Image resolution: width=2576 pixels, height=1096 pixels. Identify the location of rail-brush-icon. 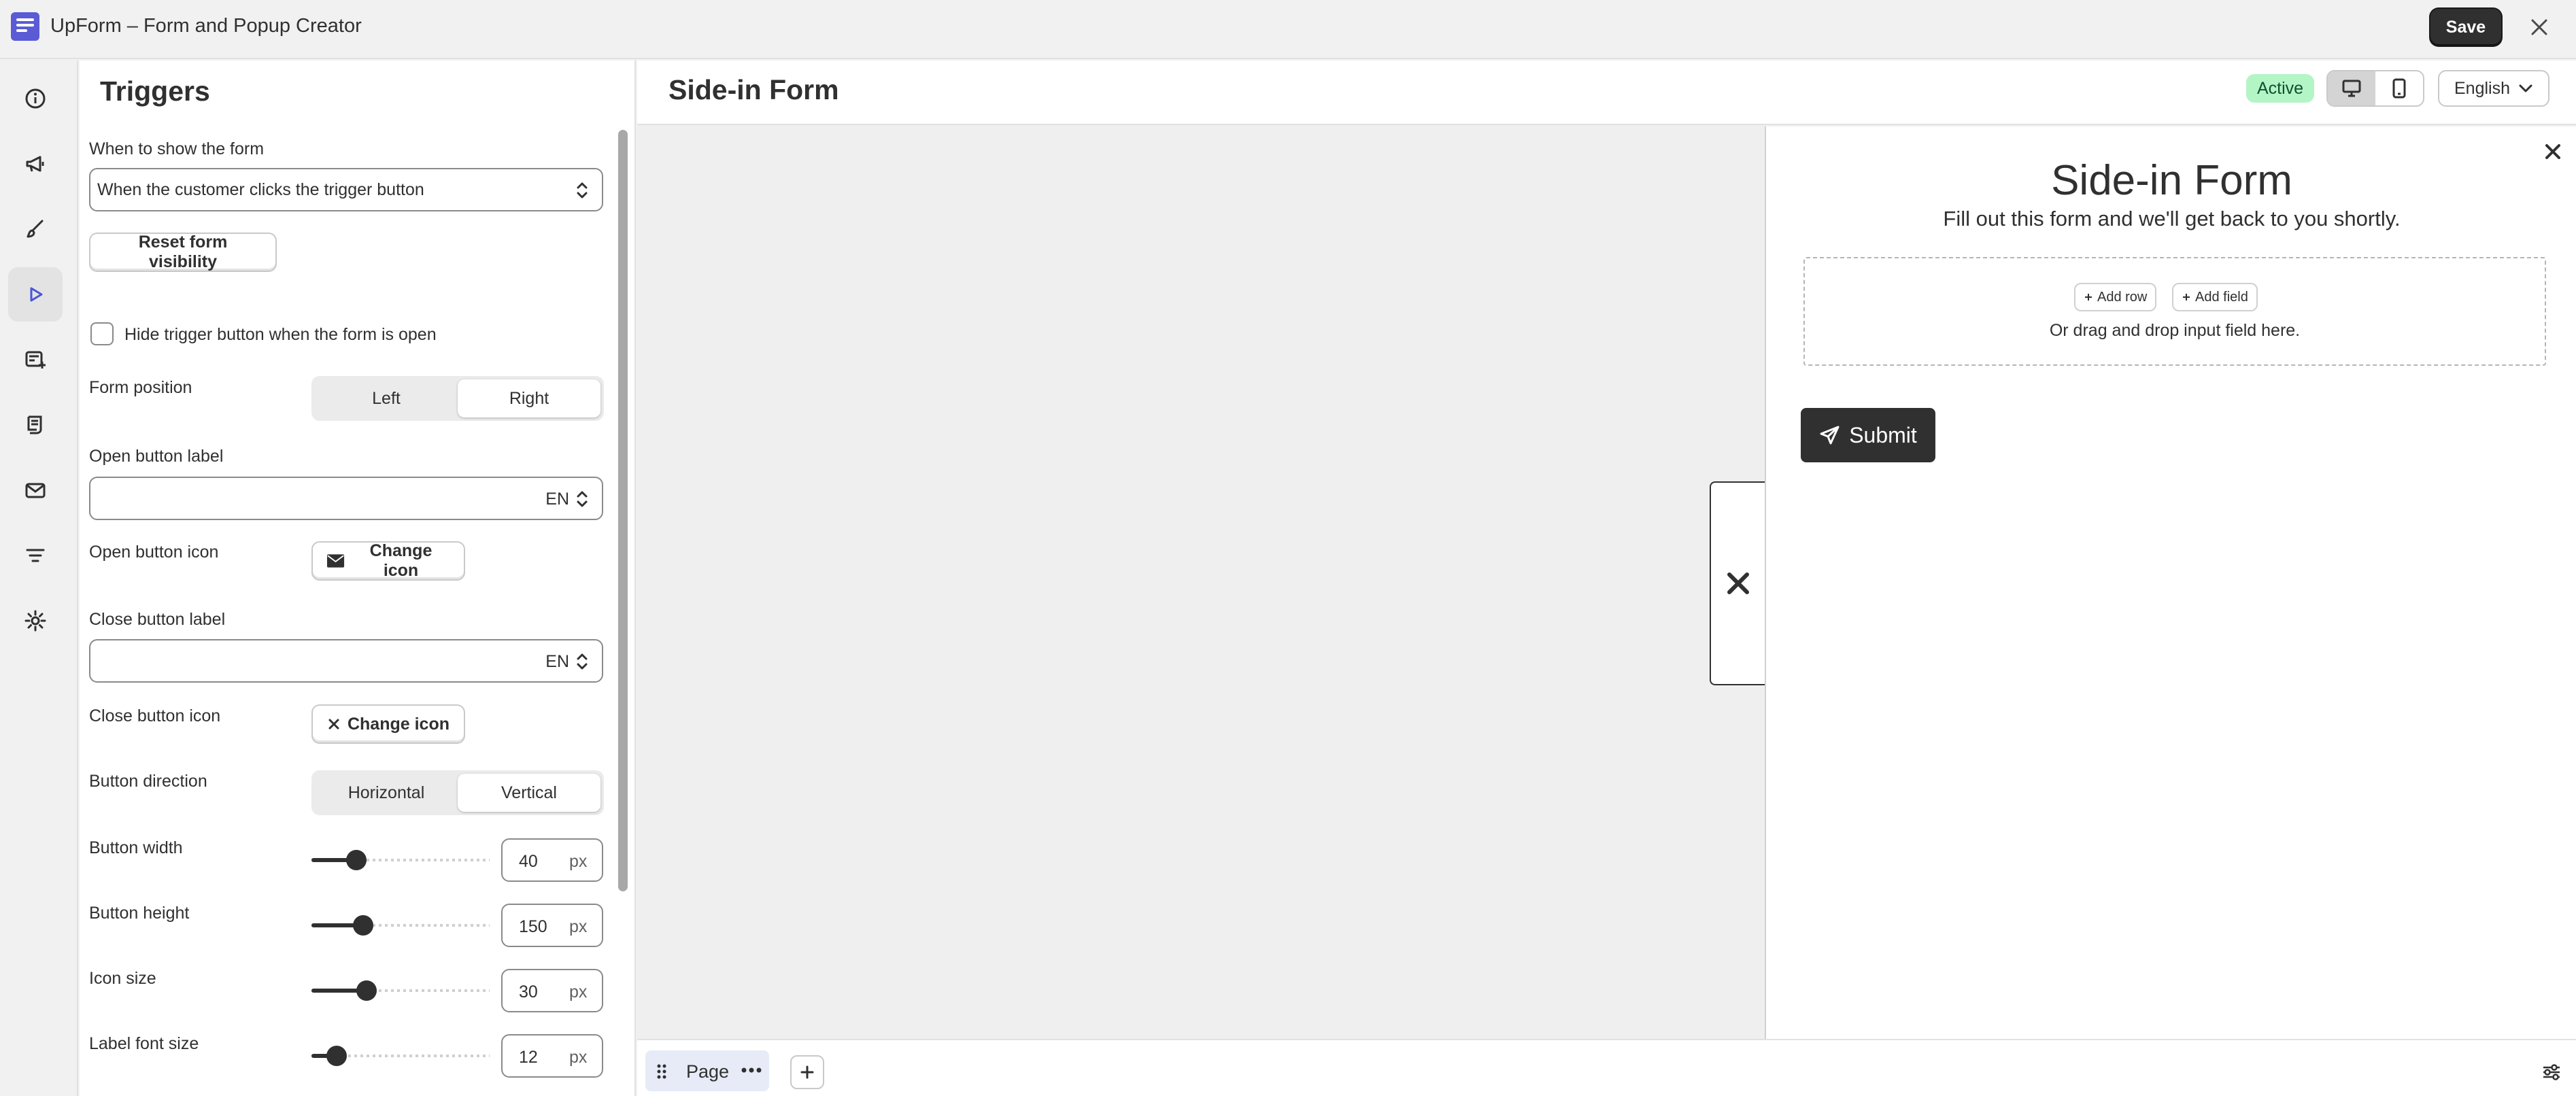
(35, 229).